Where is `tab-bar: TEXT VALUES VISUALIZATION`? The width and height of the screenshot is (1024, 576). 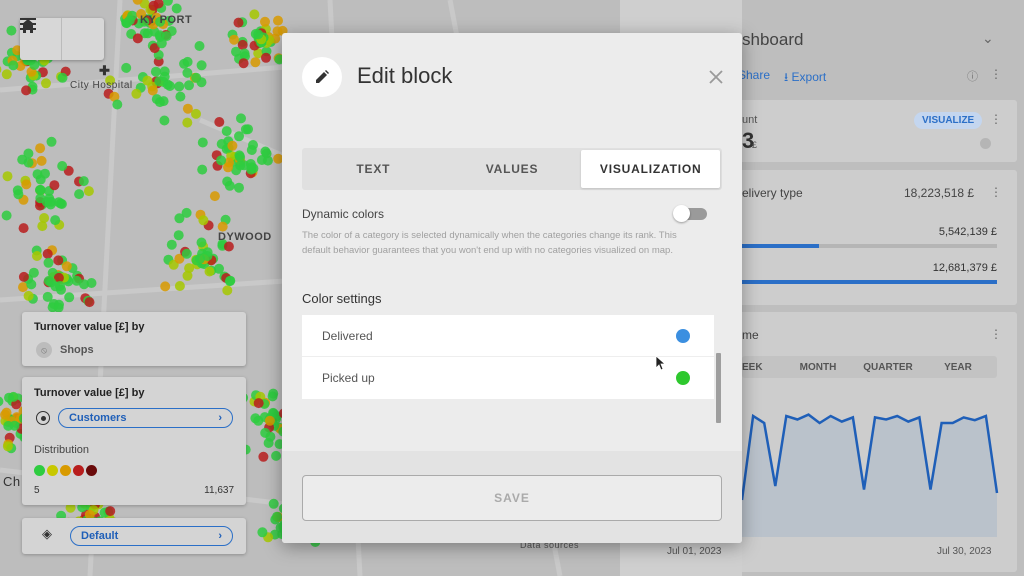 tab-bar: TEXT VALUES VISUALIZATION is located at coordinates (512, 169).